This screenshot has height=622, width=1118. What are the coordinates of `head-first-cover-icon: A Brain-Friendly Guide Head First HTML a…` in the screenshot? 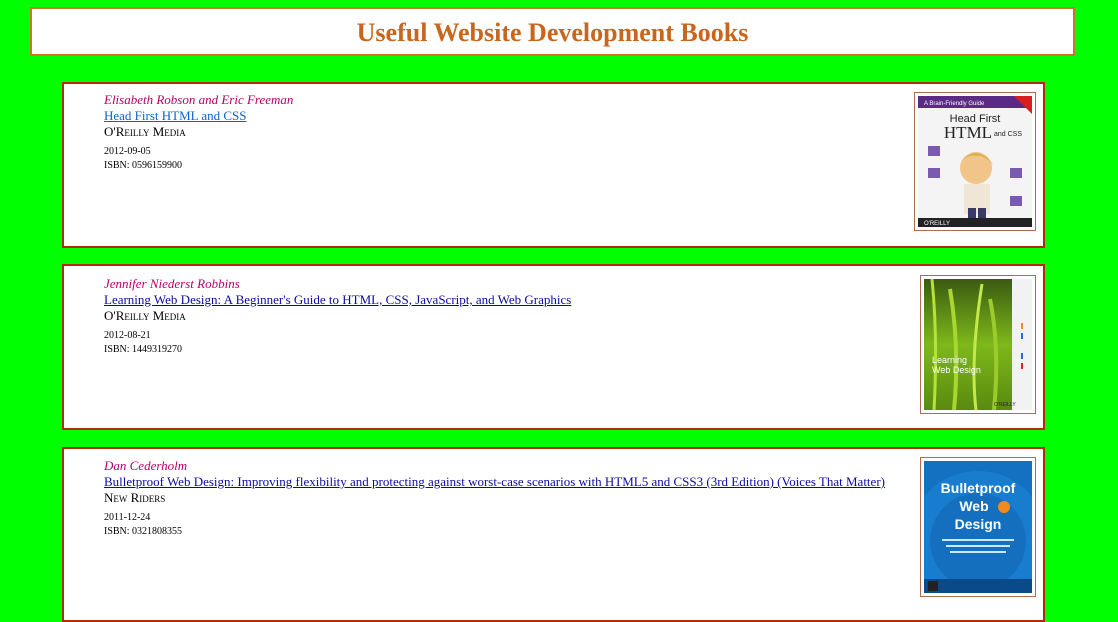 It's located at (975, 161).